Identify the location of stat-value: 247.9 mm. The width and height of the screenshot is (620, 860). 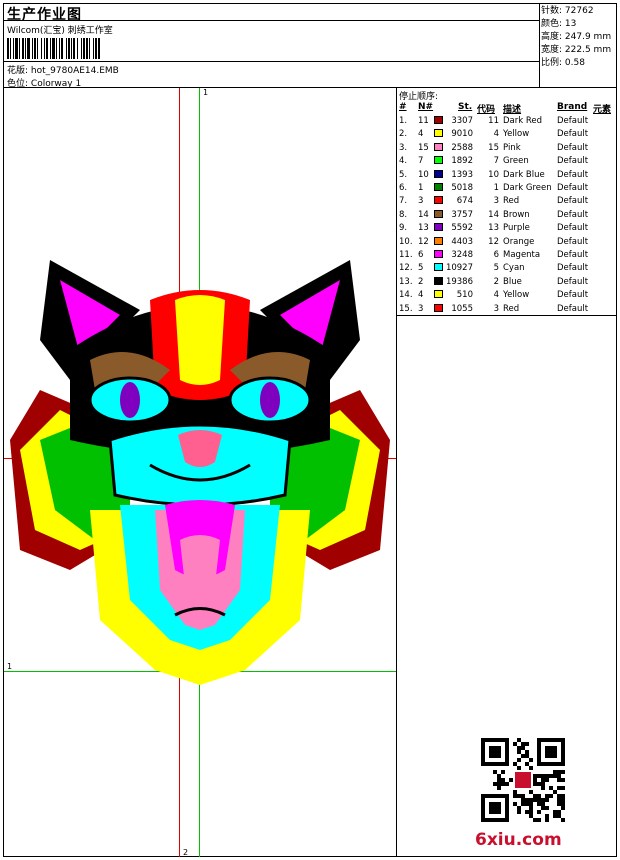
(588, 37).